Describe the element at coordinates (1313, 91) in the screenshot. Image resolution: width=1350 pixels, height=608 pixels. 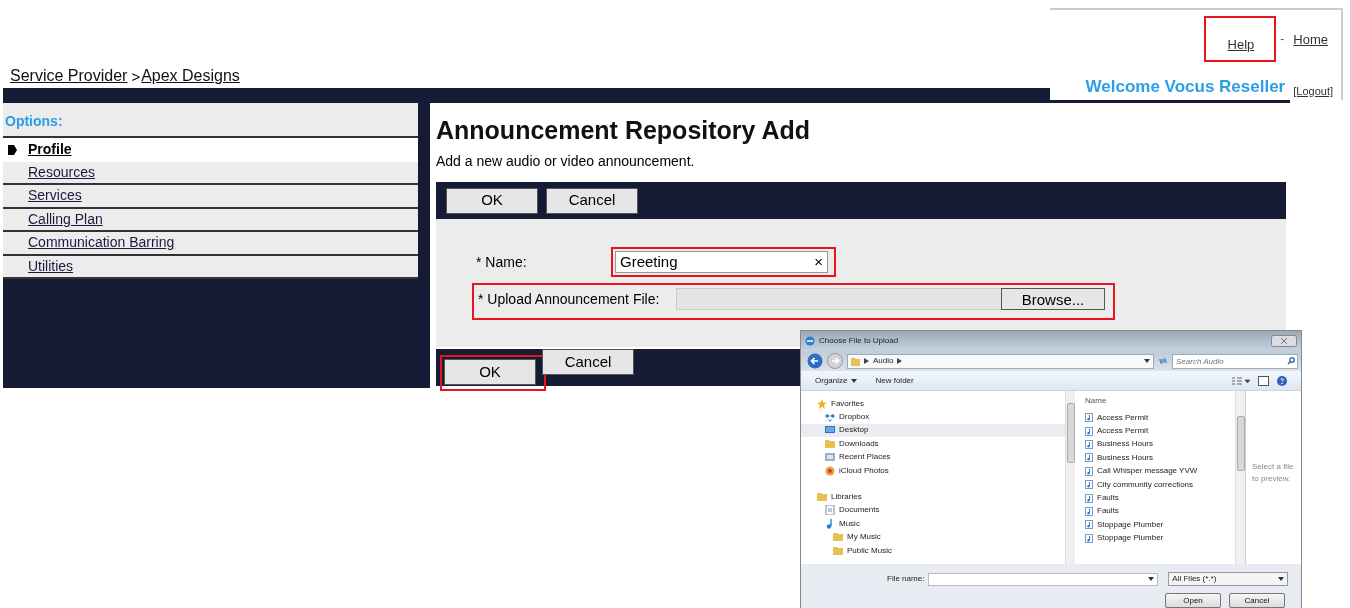
I see `logout-link: [Logout]` at that location.